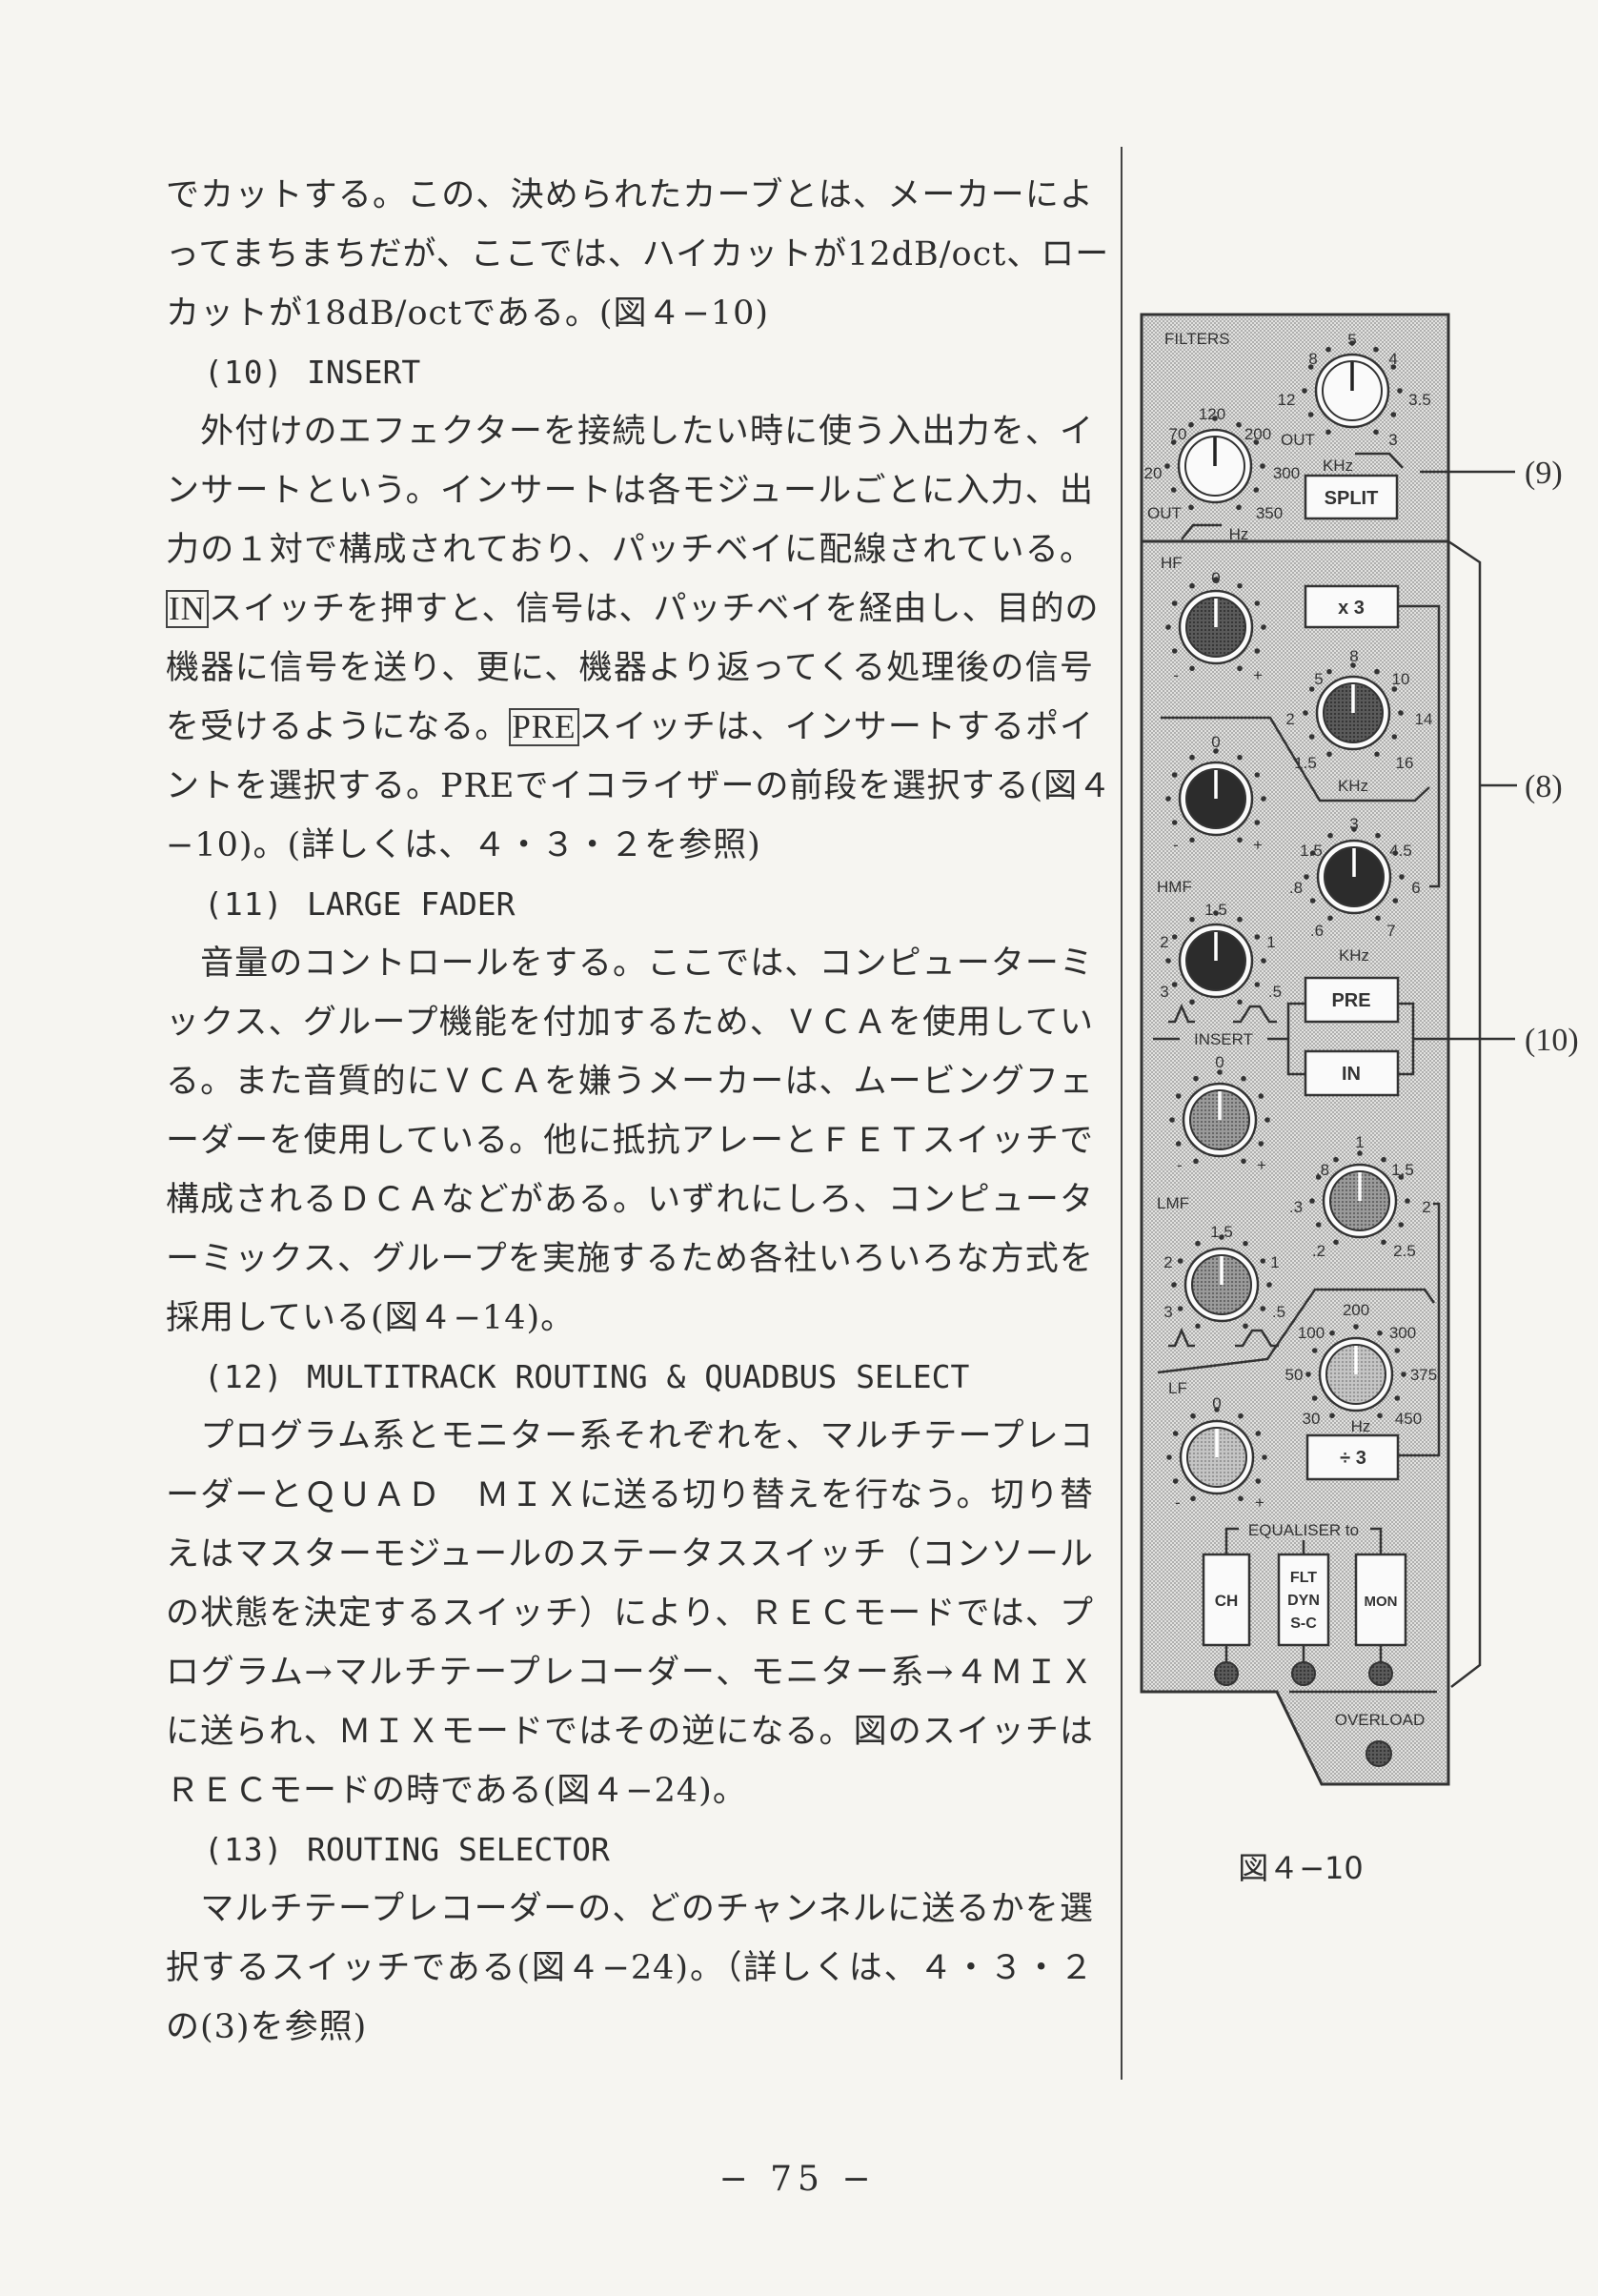 This screenshot has width=1598, height=2296. What do you see at coordinates (1197, 339) in the screenshot?
I see `filters-label: FILTERS` at bounding box center [1197, 339].